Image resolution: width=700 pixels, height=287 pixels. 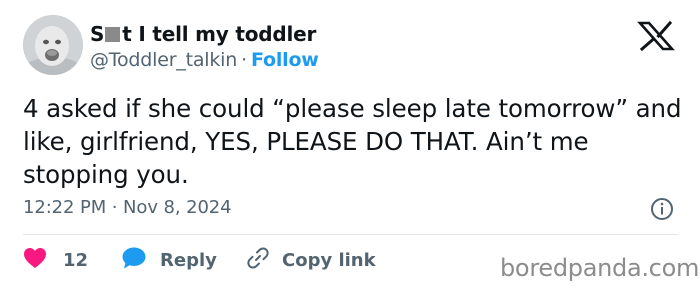 I want to click on avatar, so click(x=53, y=45).